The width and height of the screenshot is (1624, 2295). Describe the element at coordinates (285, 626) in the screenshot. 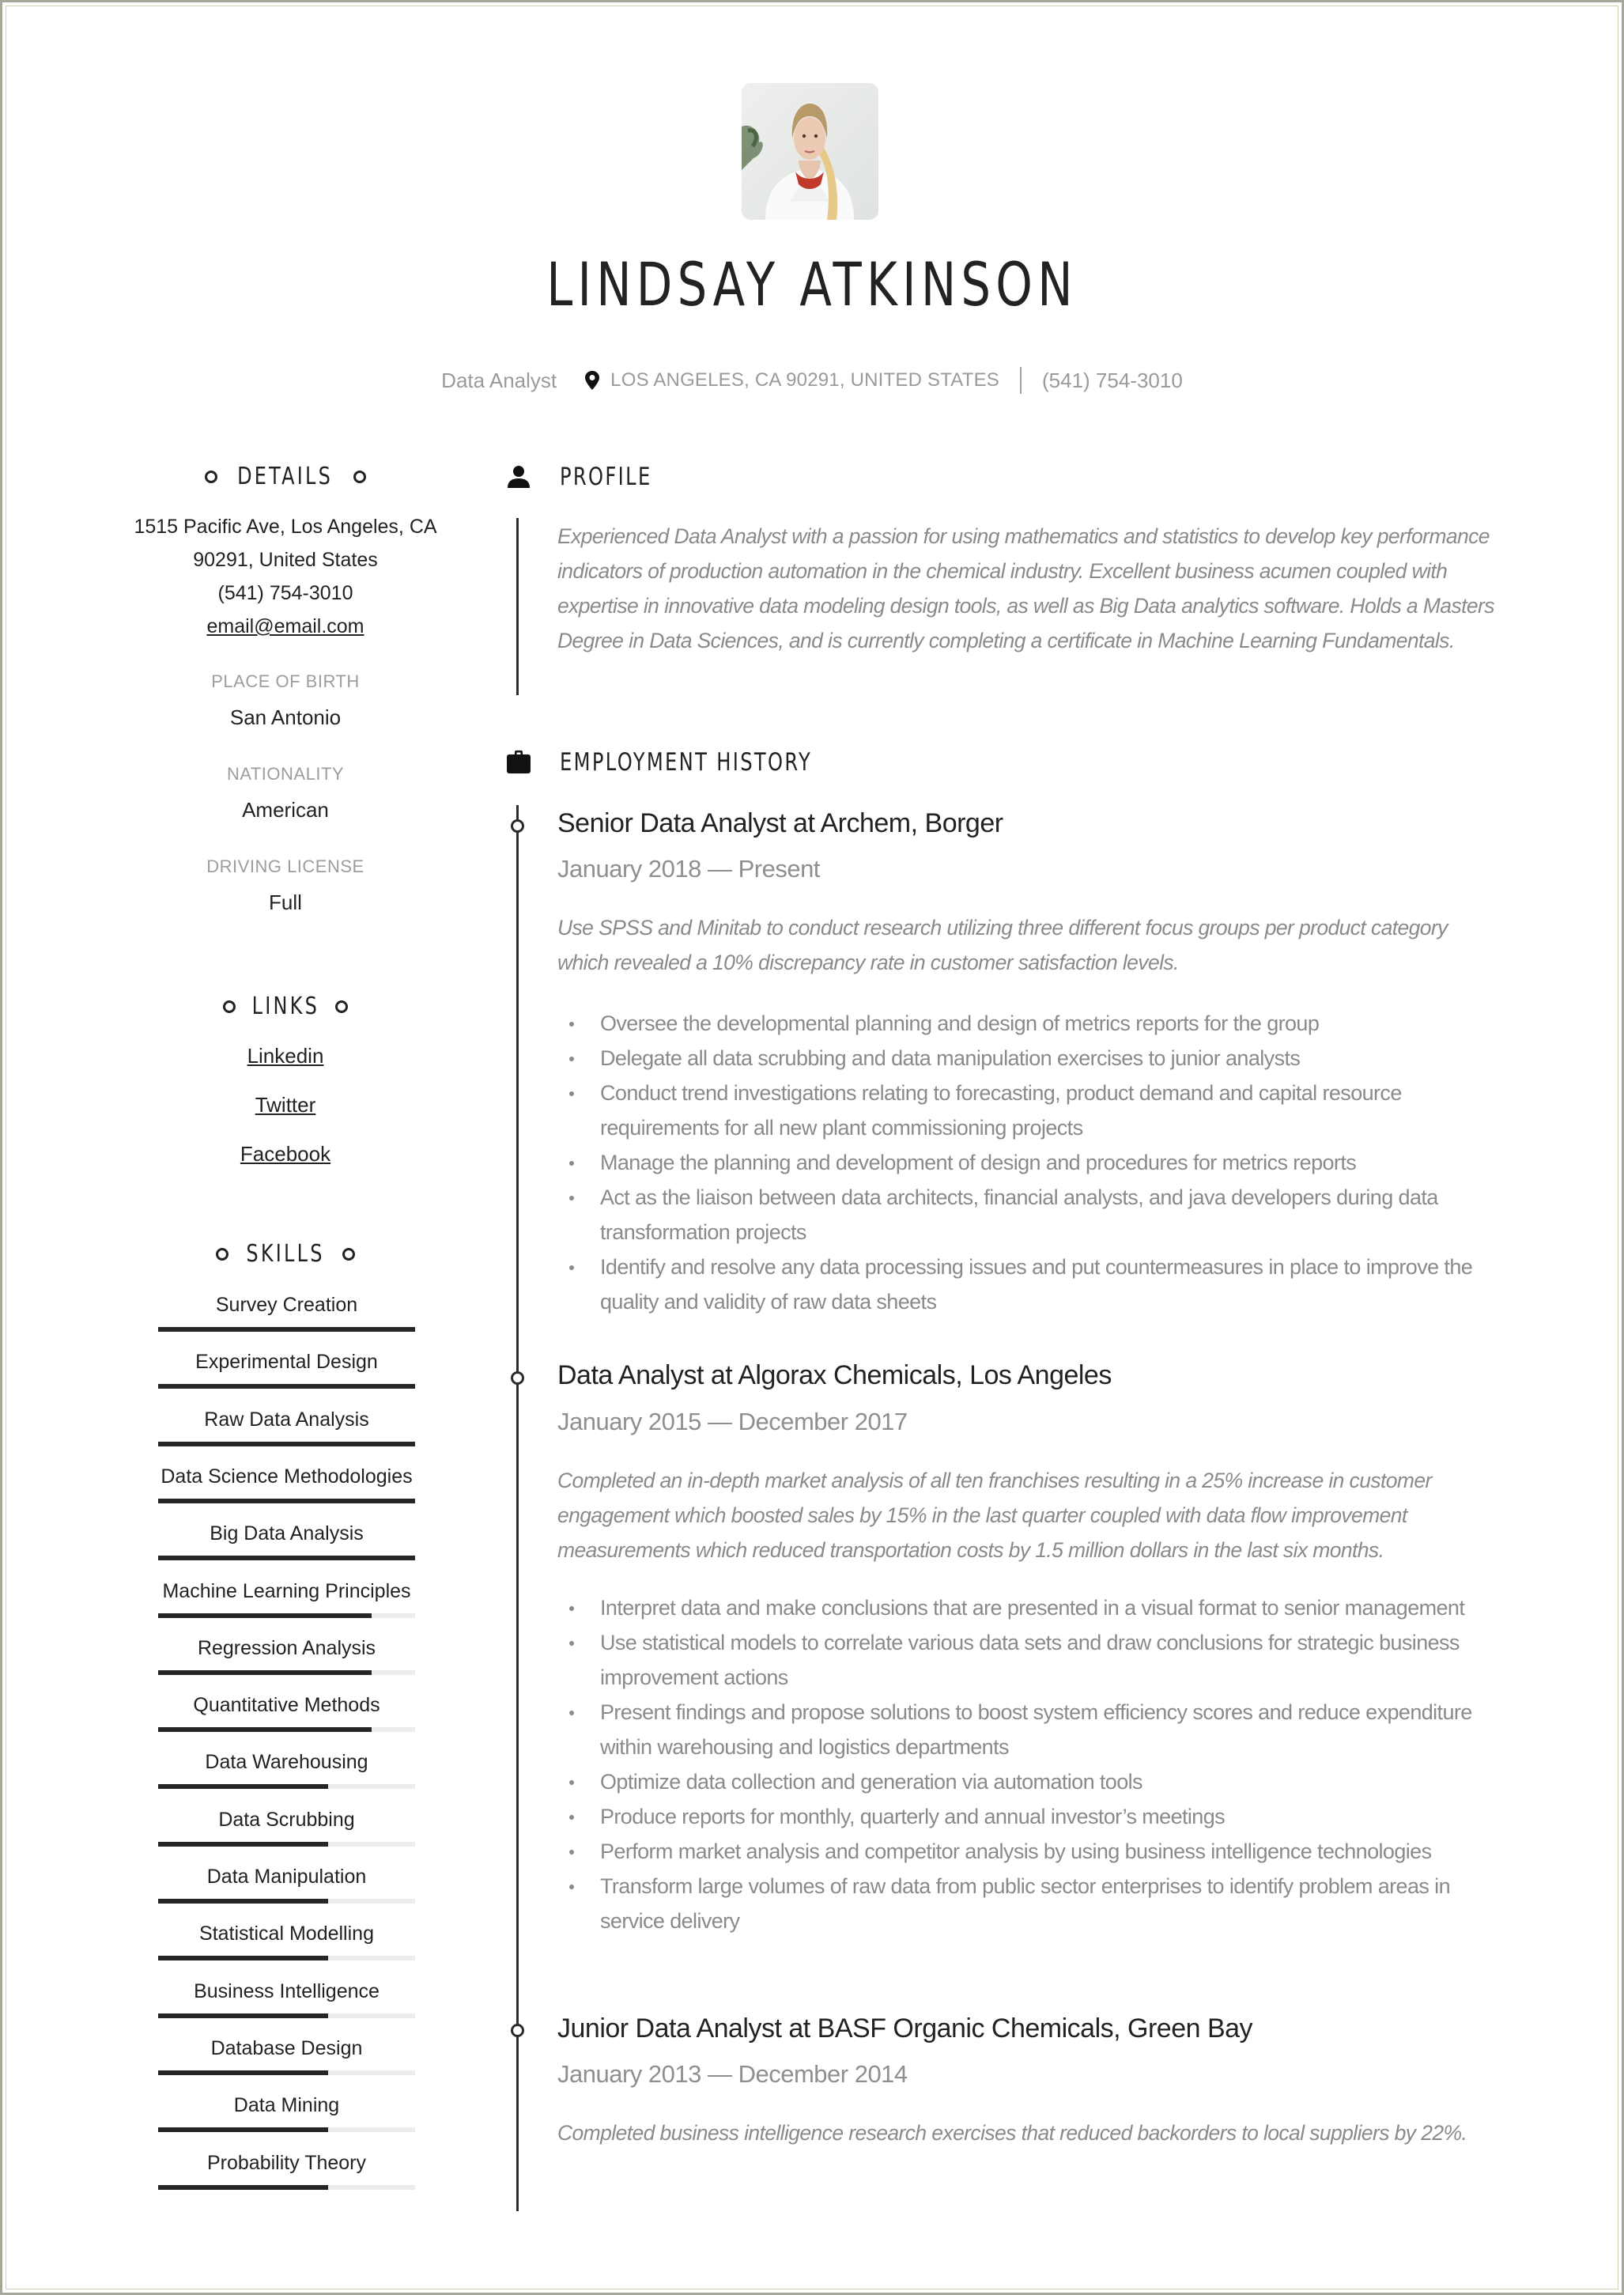

I see `email-link: email@email.com` at that location.